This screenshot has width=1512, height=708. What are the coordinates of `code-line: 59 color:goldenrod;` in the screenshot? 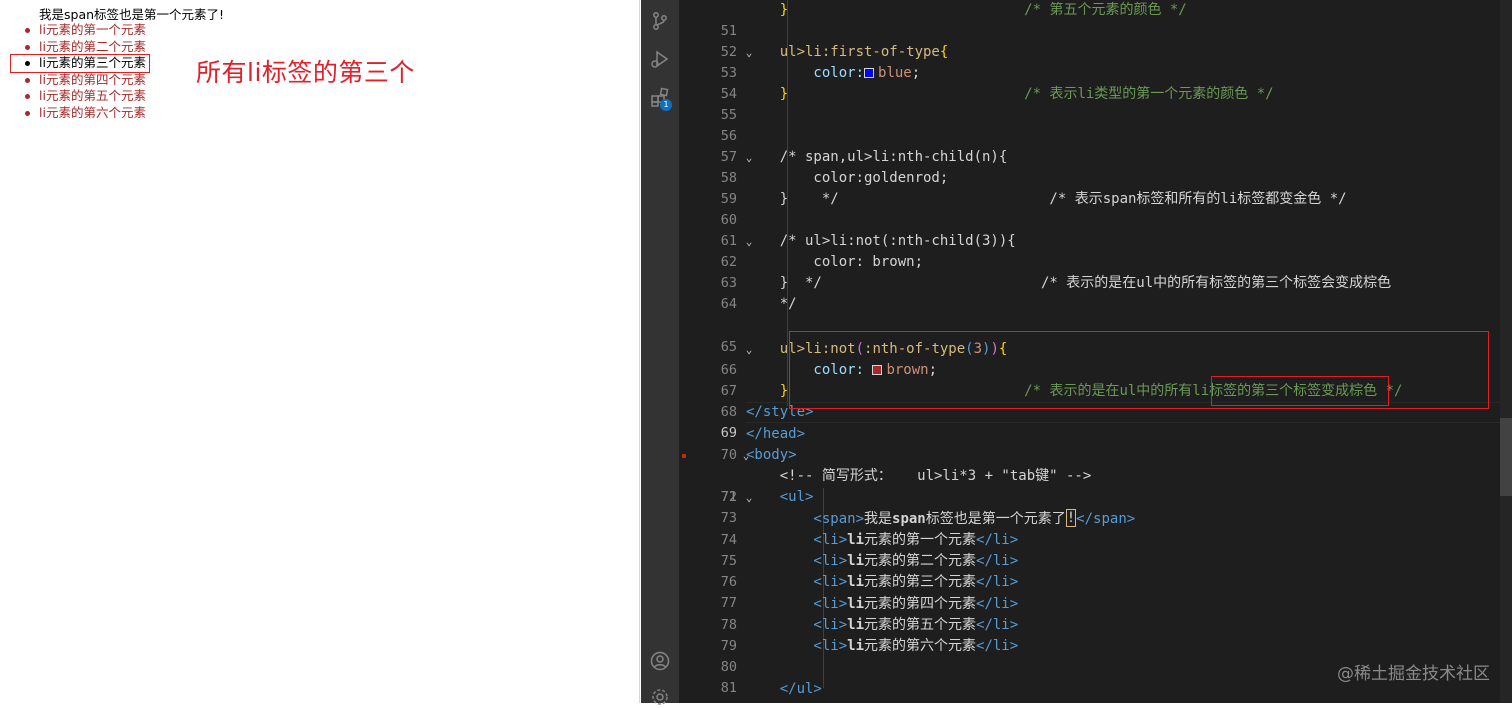 It's located at (834, 188).